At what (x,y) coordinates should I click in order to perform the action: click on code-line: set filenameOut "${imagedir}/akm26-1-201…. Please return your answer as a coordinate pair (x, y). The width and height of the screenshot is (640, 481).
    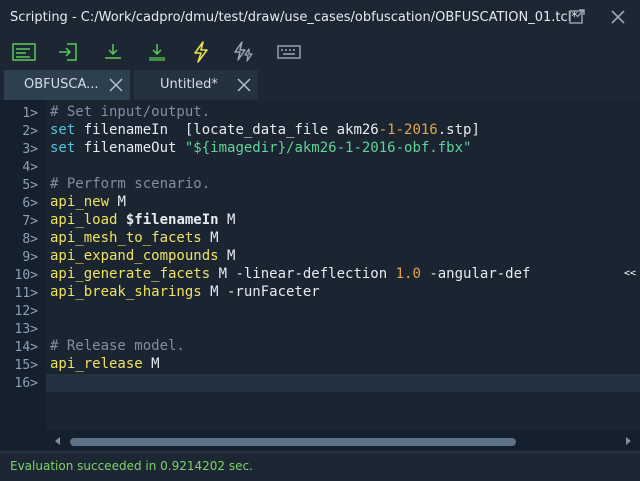
    Looking at the image, I should click on (261, 148).